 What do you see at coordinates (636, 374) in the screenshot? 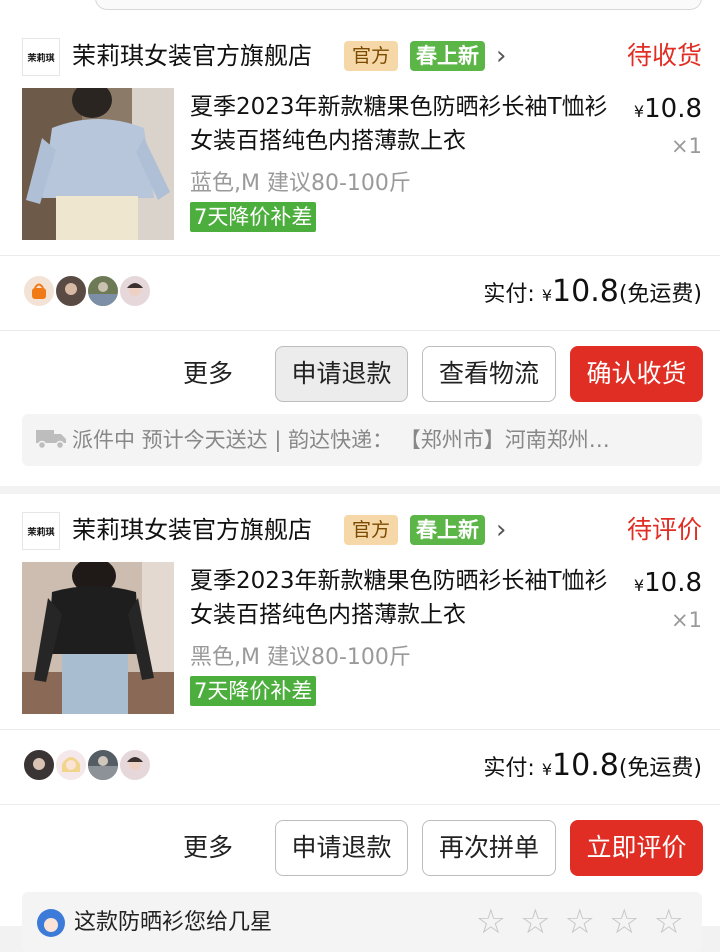
I see `confirm-receipt-button: 确认收货` at bounding box center [636, 374].